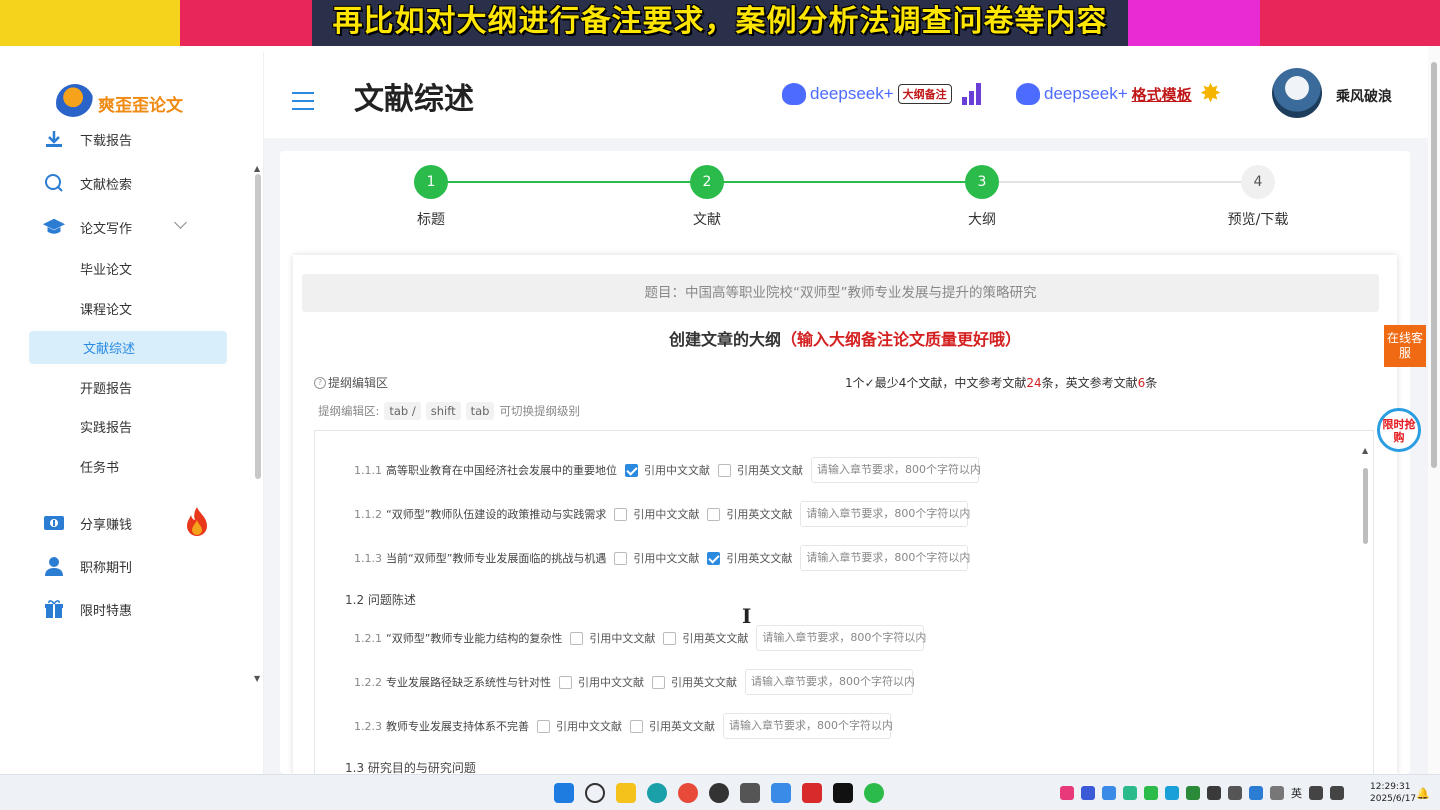  Describe the element at coordinates (688, 793) in the screenshot. I see `chrome-icon` at that location.